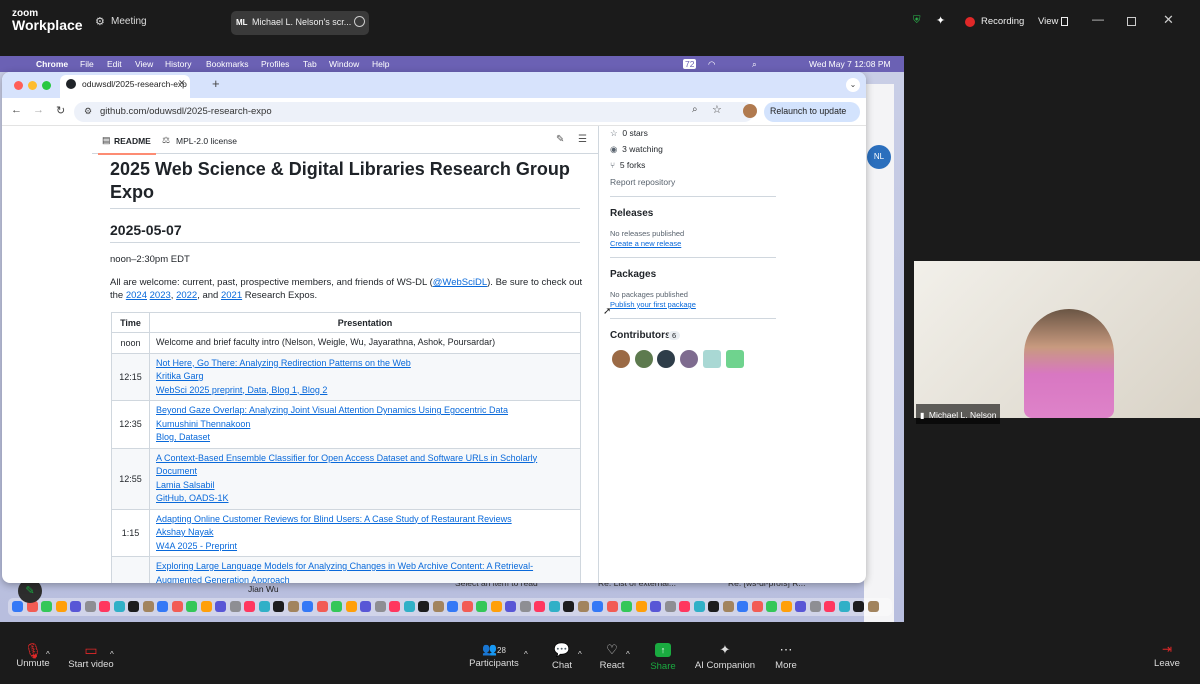  Describe the element at coordinates (1168, 20) in the screenshot. I see `close-icon: ✕` at that location.